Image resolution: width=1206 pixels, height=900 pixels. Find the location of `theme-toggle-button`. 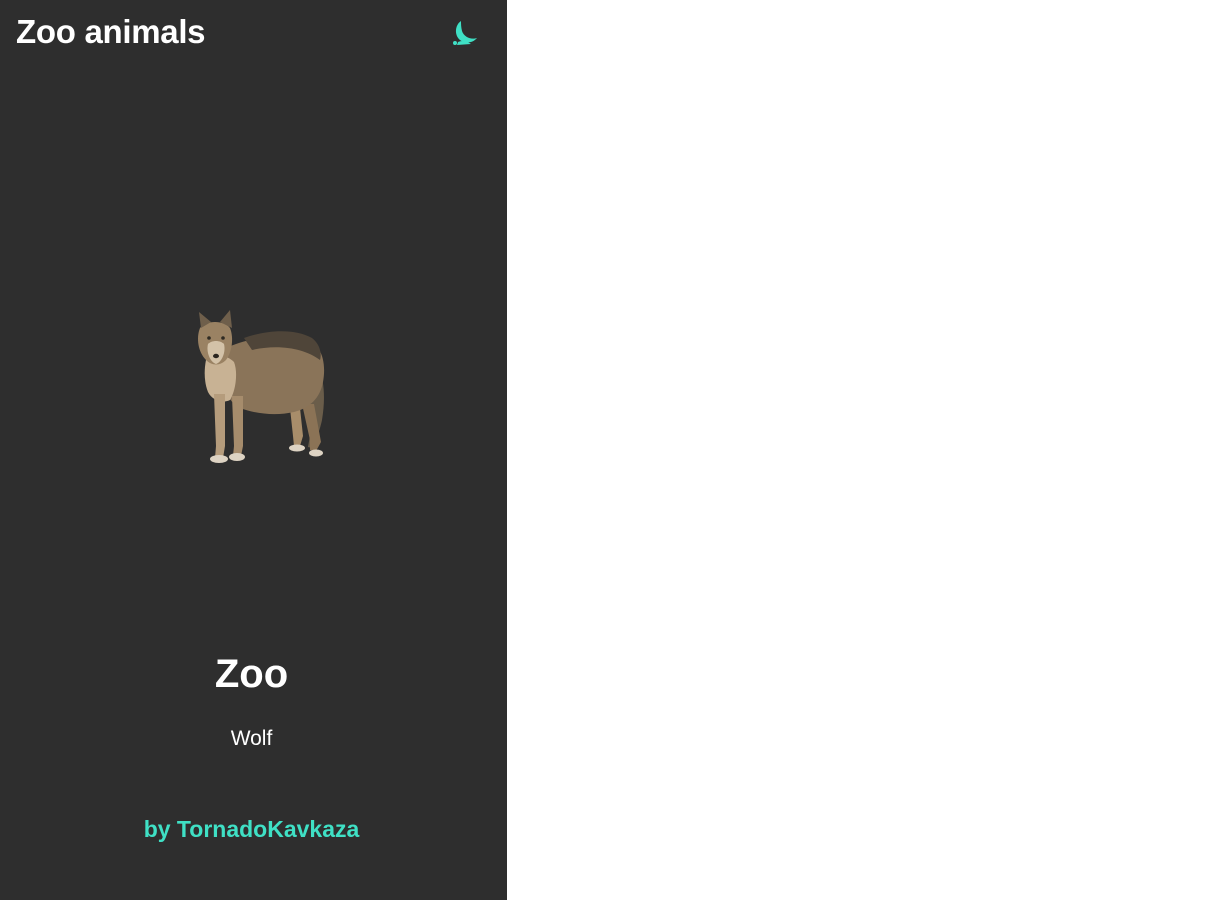

theme-toggle-button is located at coordinates (465, 33).